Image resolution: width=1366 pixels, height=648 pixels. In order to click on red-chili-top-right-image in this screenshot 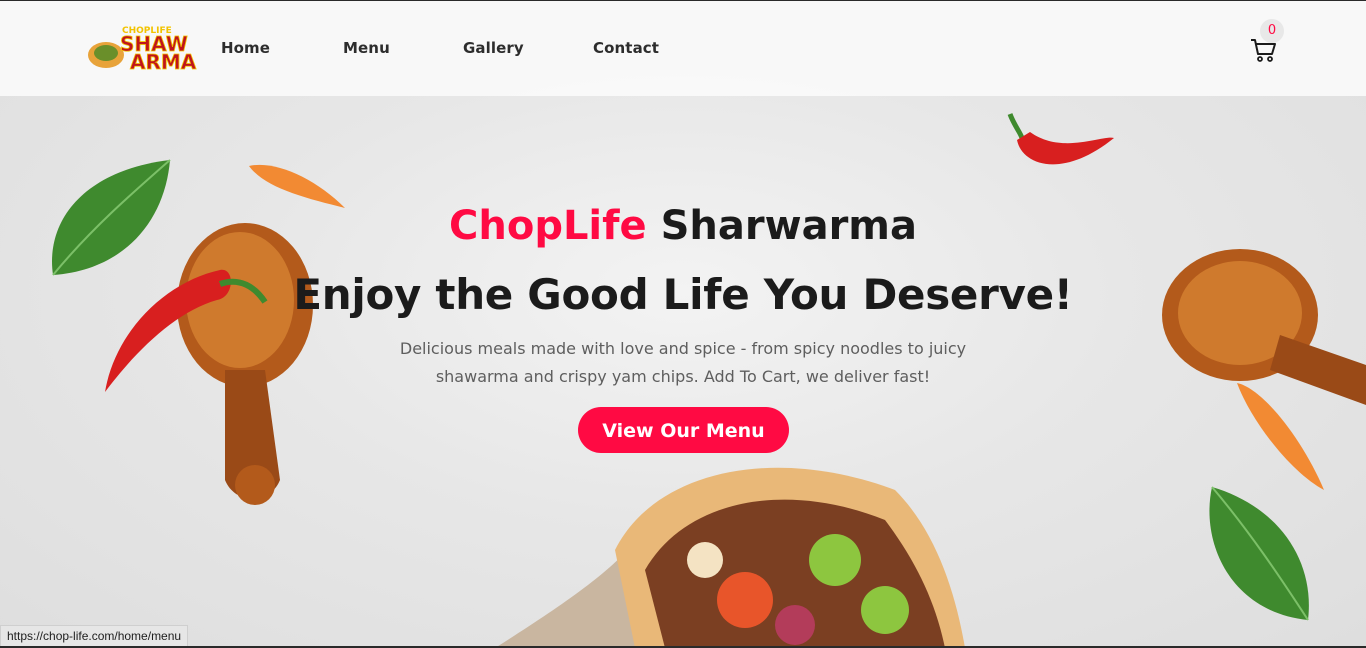, I will do `click(1060, 139)`.